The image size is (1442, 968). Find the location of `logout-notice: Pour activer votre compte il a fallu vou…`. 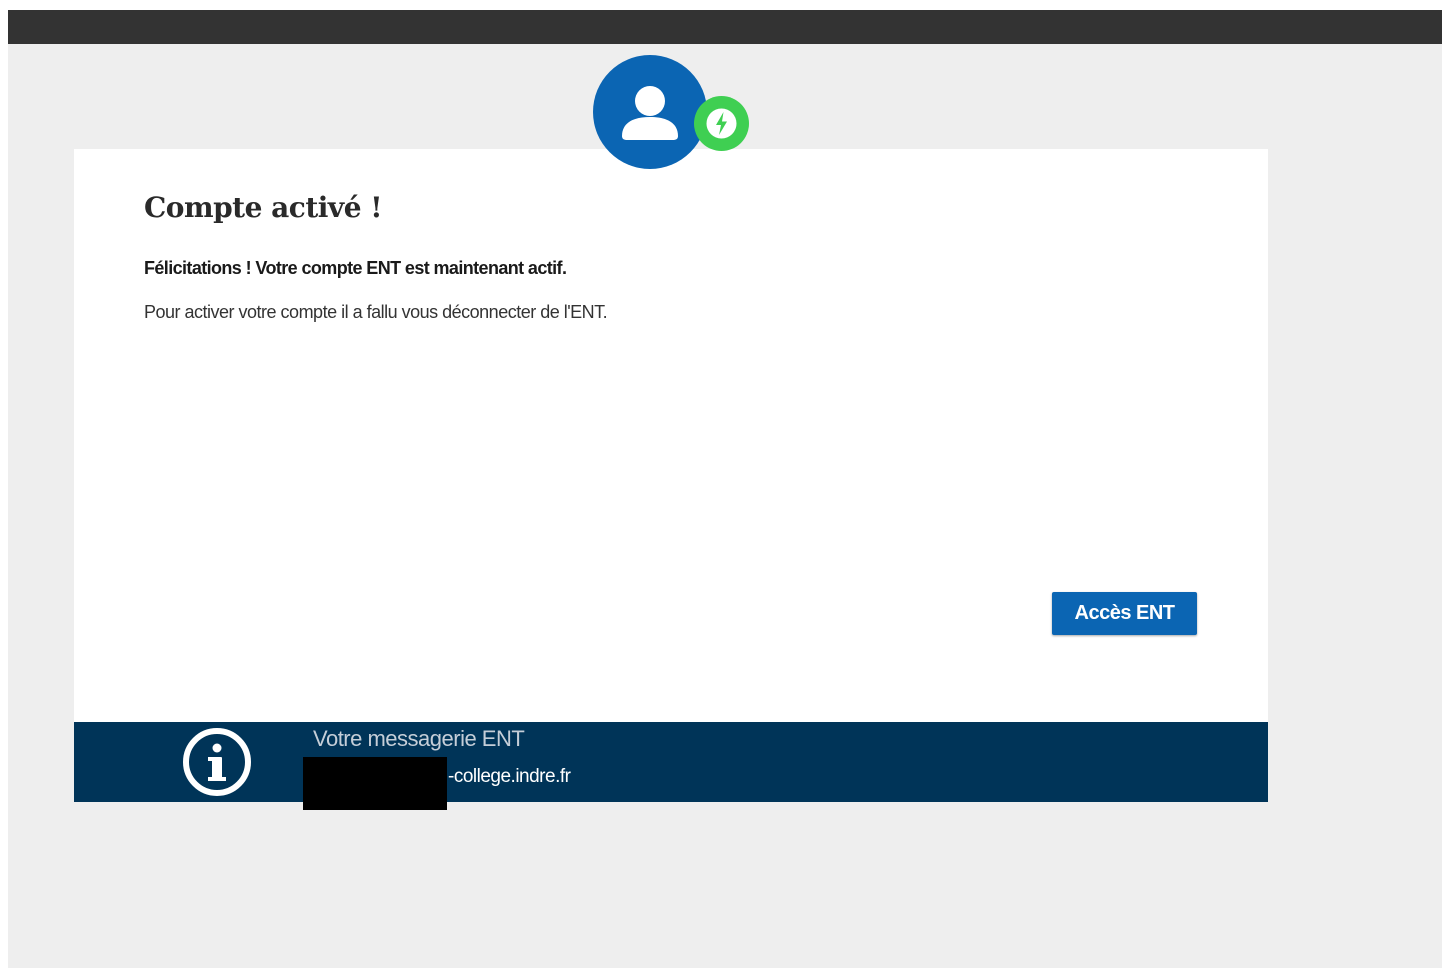

logout-notice: Pour activer votre compte il a fallu vou… is located at coordinates (376, 312).